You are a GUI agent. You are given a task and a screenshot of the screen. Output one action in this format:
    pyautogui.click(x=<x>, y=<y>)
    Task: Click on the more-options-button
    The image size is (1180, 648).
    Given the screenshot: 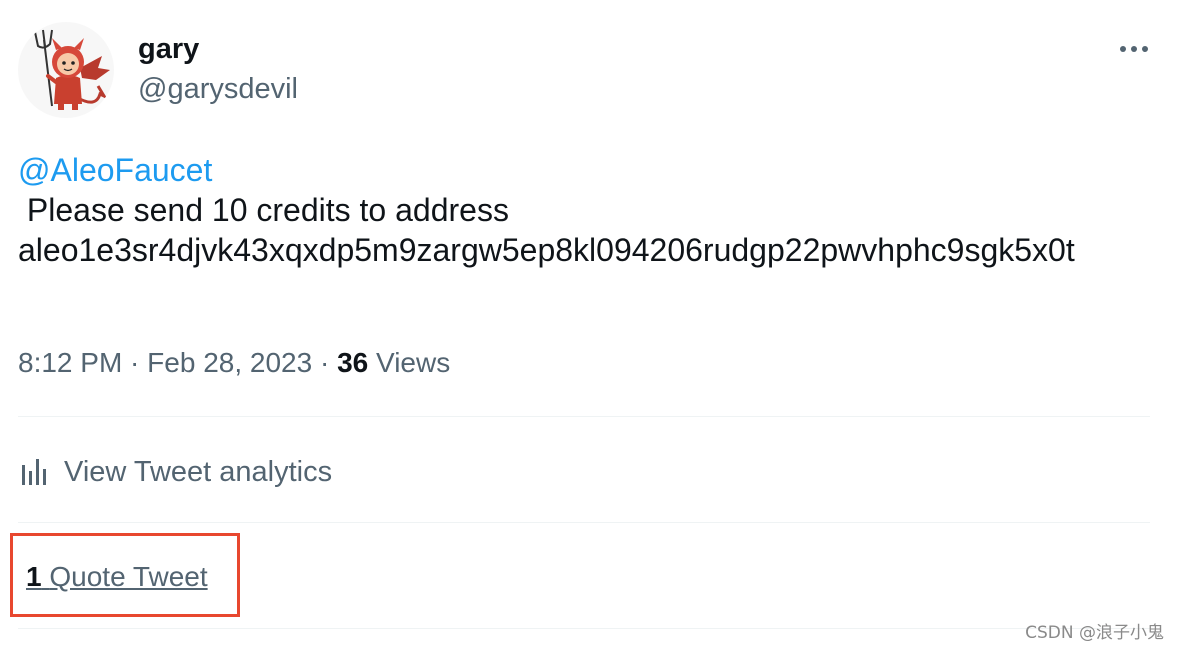 What is the action you would take?
    pyautogui.click(x=1134, y=49)
    